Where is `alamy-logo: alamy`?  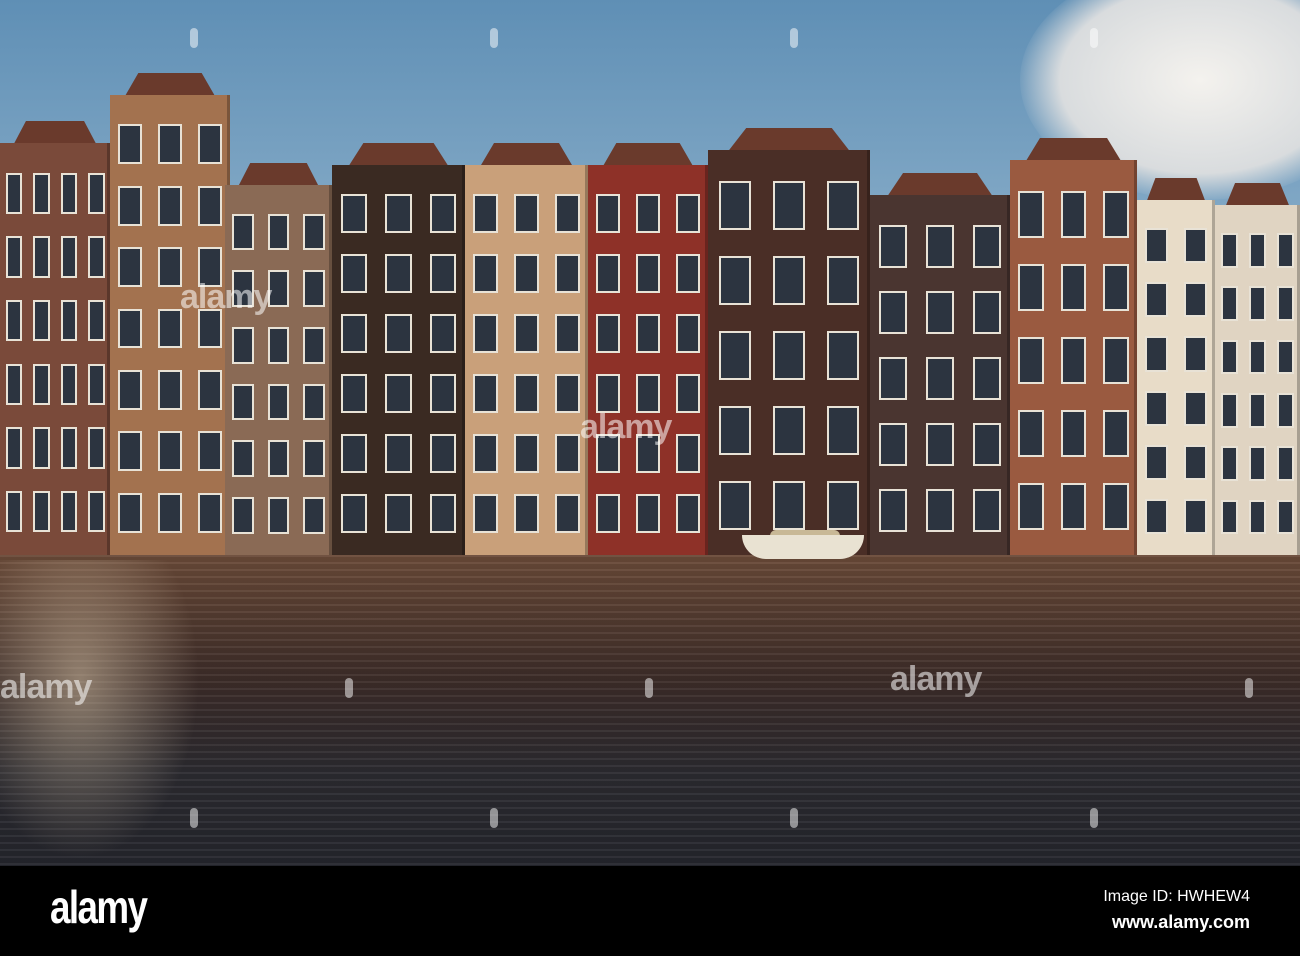 alamy-logo: alamy is located at coordinates (99, 907).